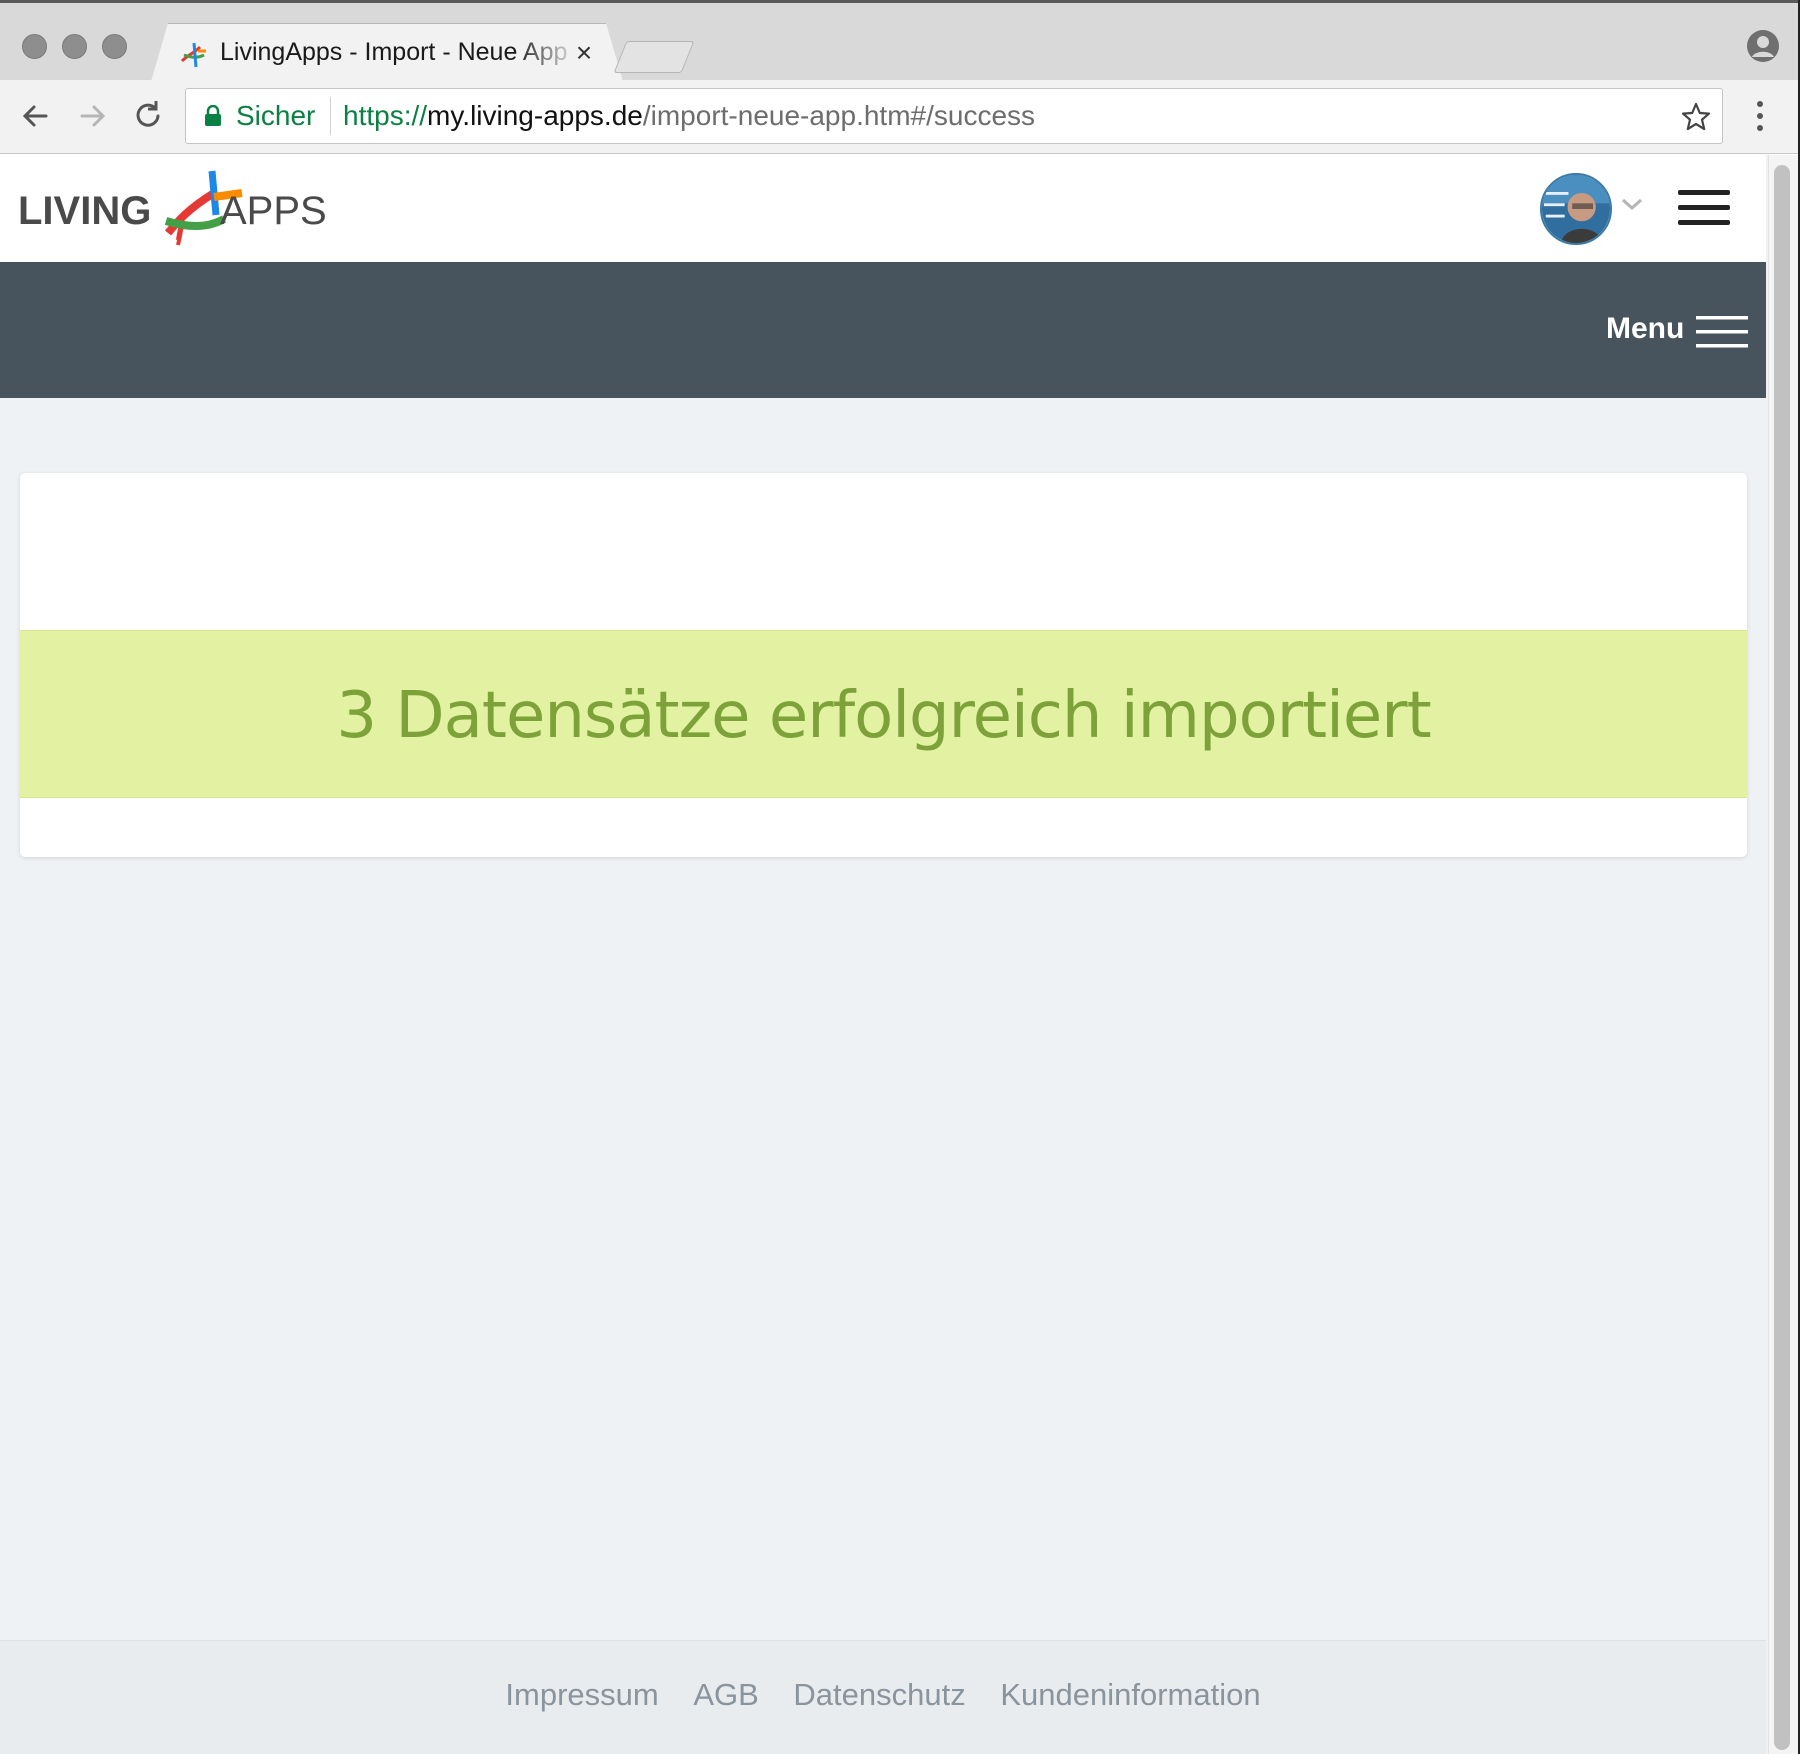 The height and width of the screenshot is (1754, 1800). I want to click on success-banner: 3 Datensätze erfolgreich importiert, so click(883, 714).